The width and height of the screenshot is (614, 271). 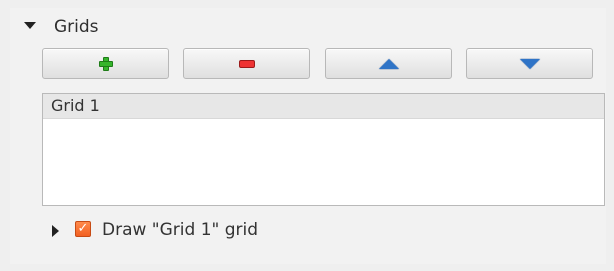 What do you see at coordinates (30, 25) in the screenshot?
I see `chevron-down-icon` at bounding box center [30, 25].